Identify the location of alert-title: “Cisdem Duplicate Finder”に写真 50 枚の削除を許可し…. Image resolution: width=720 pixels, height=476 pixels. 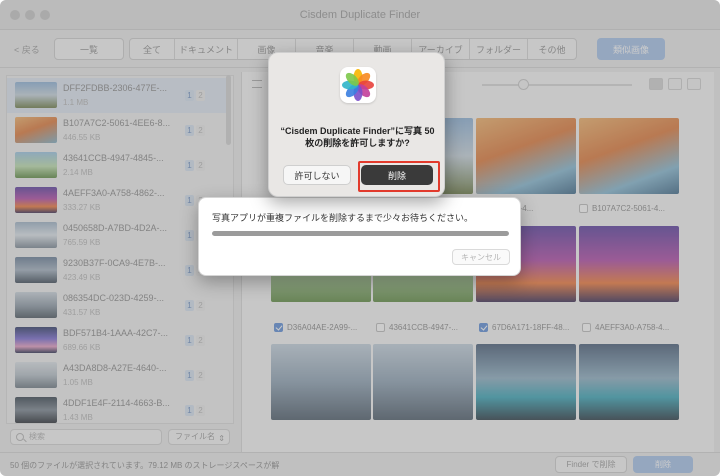
(357, 137).